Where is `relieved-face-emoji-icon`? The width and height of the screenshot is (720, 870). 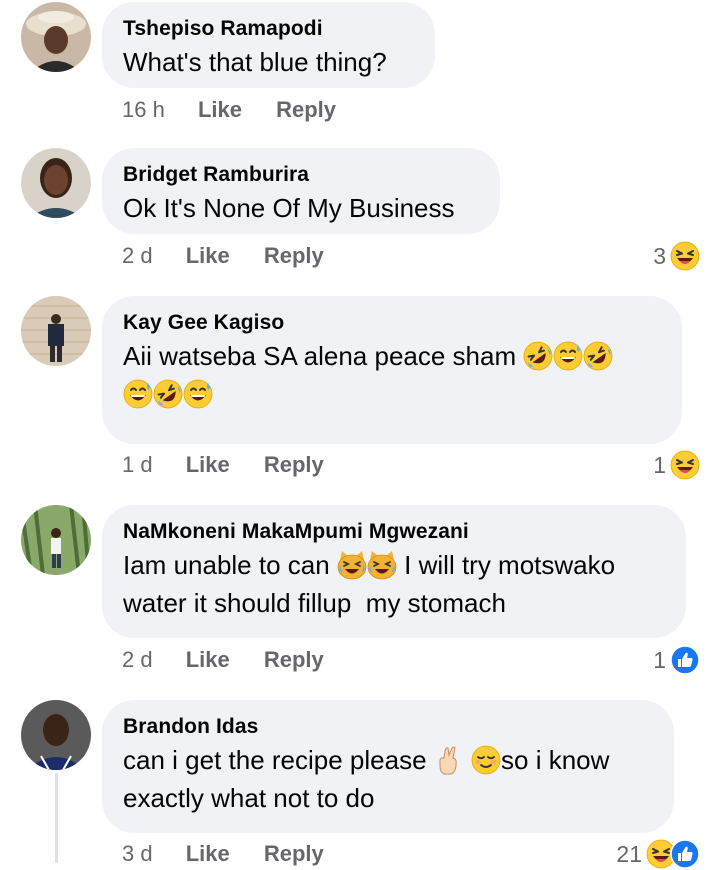
relieved-face-emoji-icon is located at coordinates (486, 760).